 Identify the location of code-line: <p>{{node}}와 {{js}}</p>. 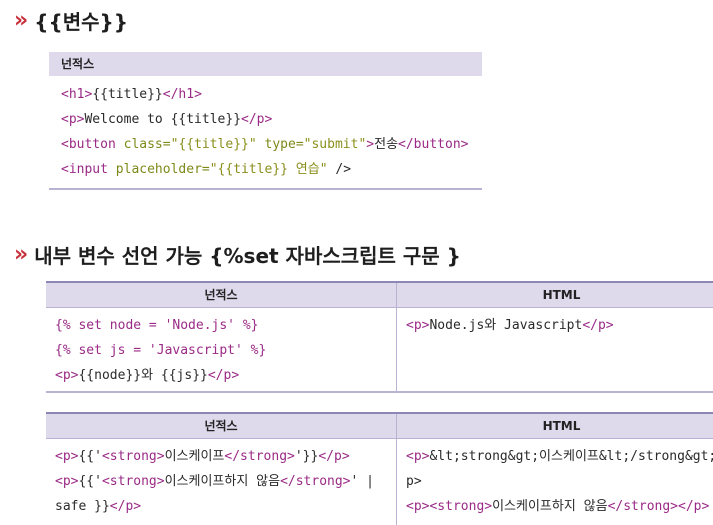
(225, 375).